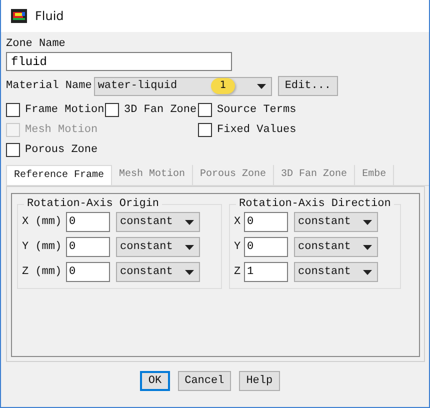  What do you see at coordinates (155, 381) in the screenshot?
I see `dialog-button: OK` at bounding box center [155, 381].